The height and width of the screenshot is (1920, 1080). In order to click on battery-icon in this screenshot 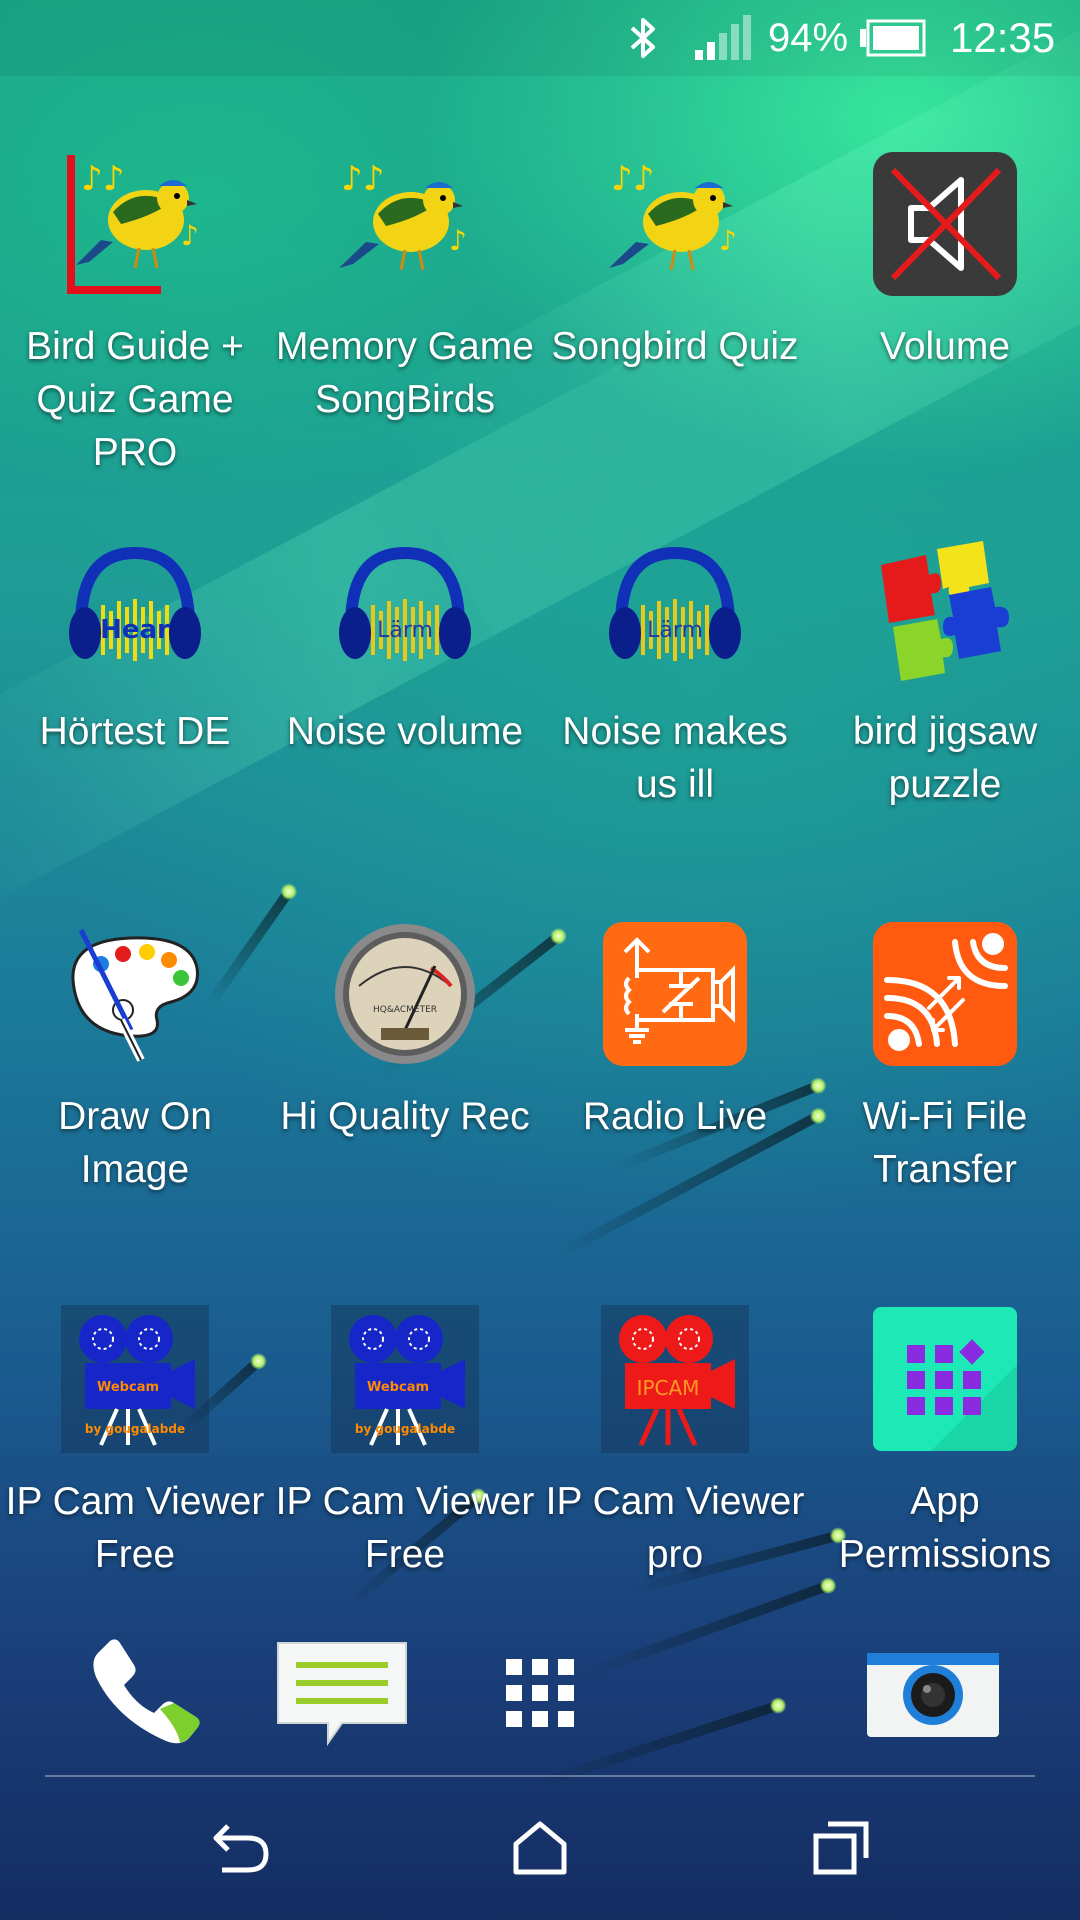, I will do `click(892, 38)`.